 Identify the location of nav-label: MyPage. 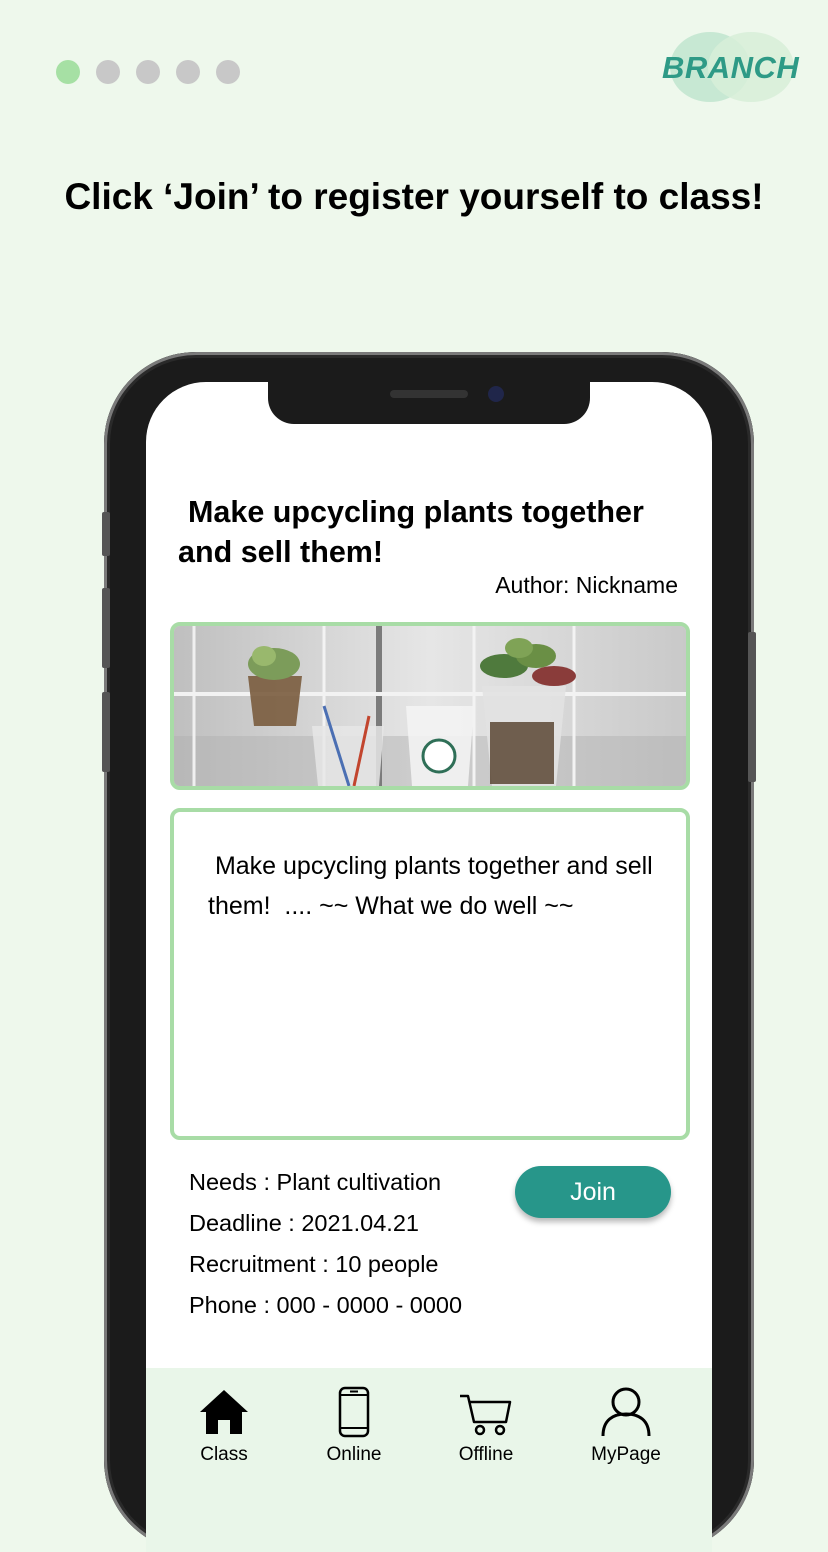
(626, 1454).